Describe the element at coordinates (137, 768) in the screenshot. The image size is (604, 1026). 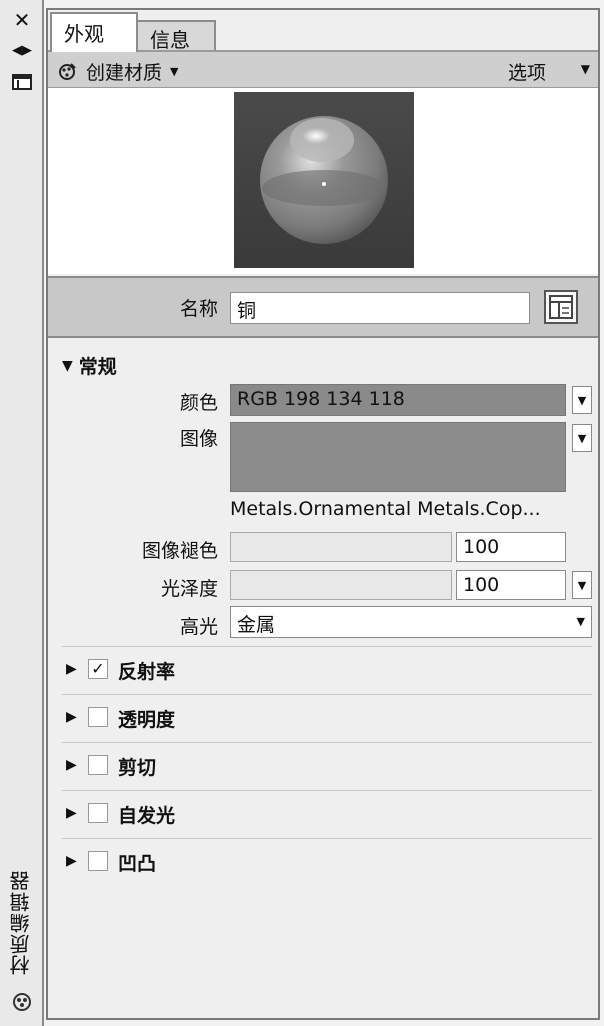
I see `cutouts-label: 剪切` at that location.